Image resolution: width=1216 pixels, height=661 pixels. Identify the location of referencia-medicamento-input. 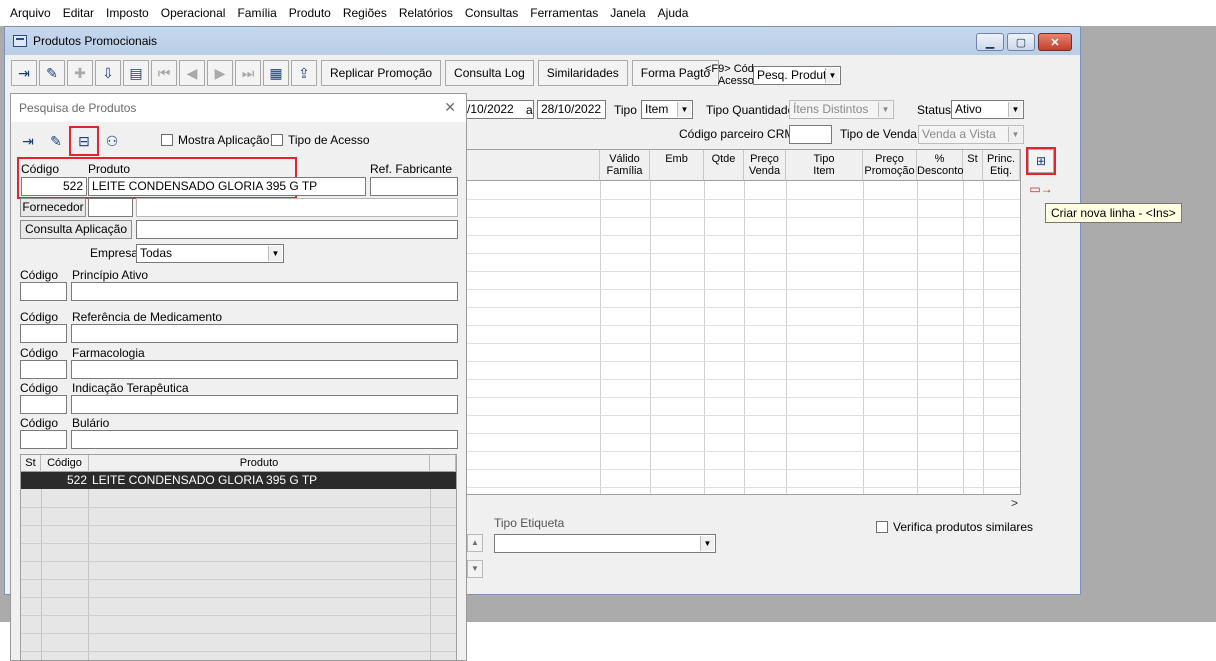
(264, 333).